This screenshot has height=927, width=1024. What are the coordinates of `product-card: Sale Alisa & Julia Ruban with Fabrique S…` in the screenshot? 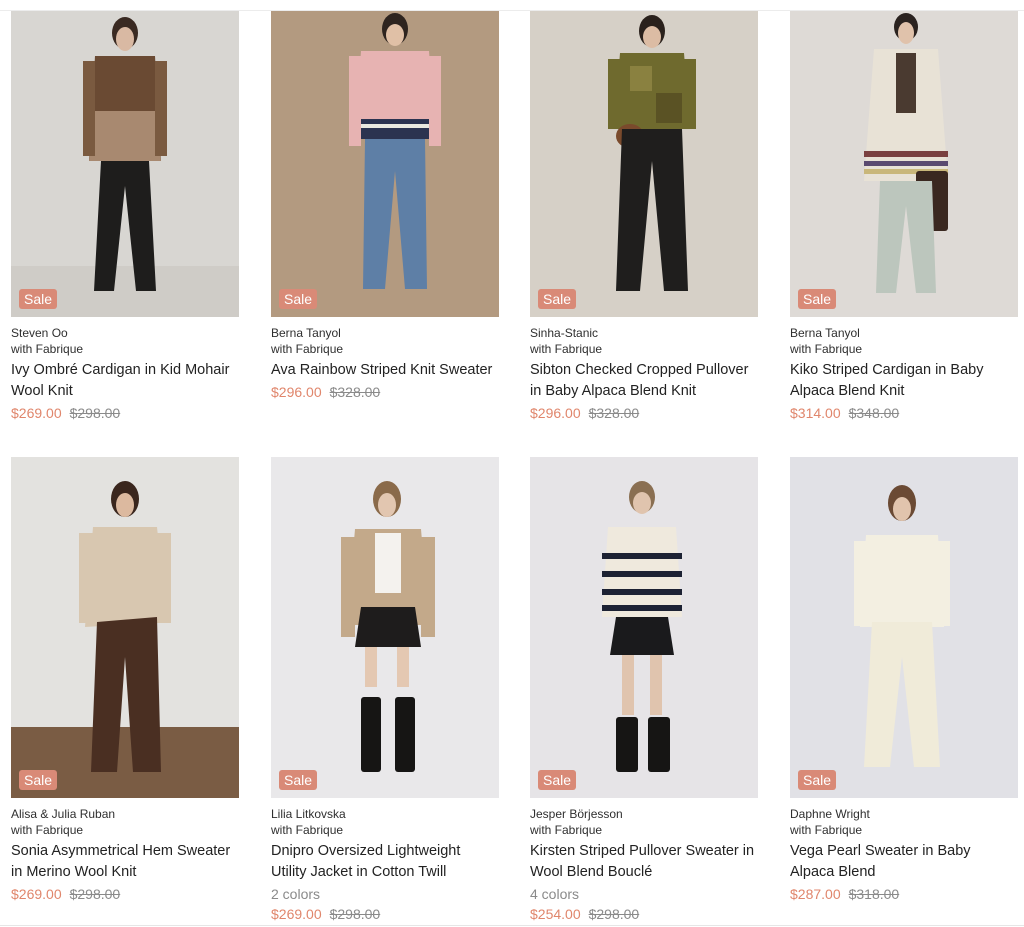 It's located at (125, 680).